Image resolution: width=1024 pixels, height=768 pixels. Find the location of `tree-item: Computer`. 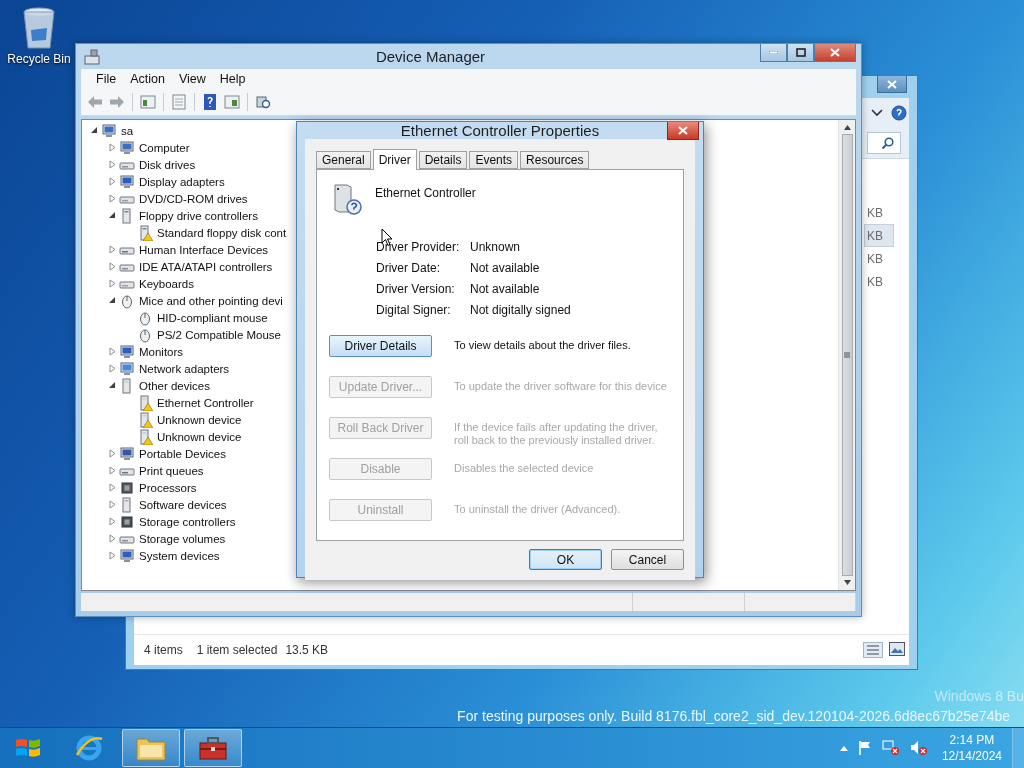

tree-item: Computer is located at coordinates (164, 147).